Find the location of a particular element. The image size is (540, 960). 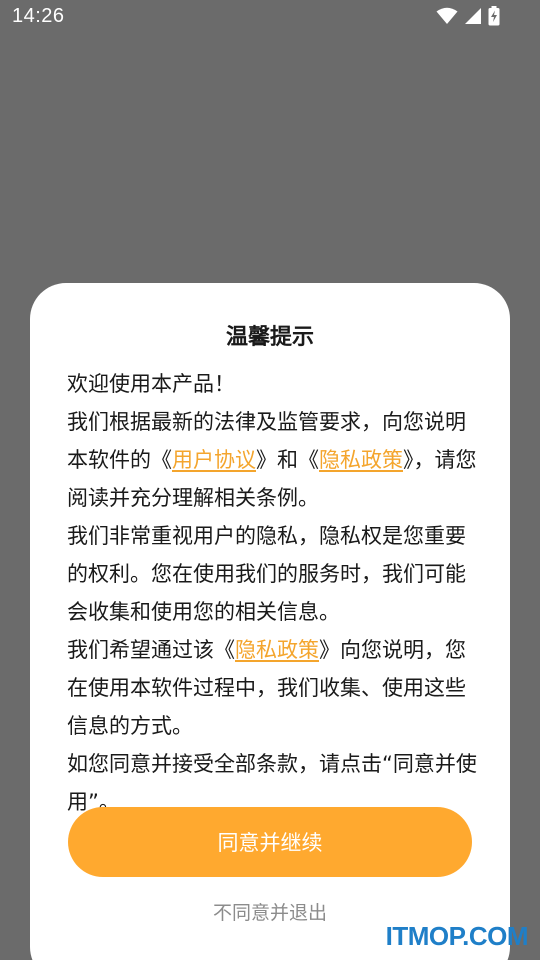

intro-text: 欢迎使用本产品！ is located at coordinates (151, 384).